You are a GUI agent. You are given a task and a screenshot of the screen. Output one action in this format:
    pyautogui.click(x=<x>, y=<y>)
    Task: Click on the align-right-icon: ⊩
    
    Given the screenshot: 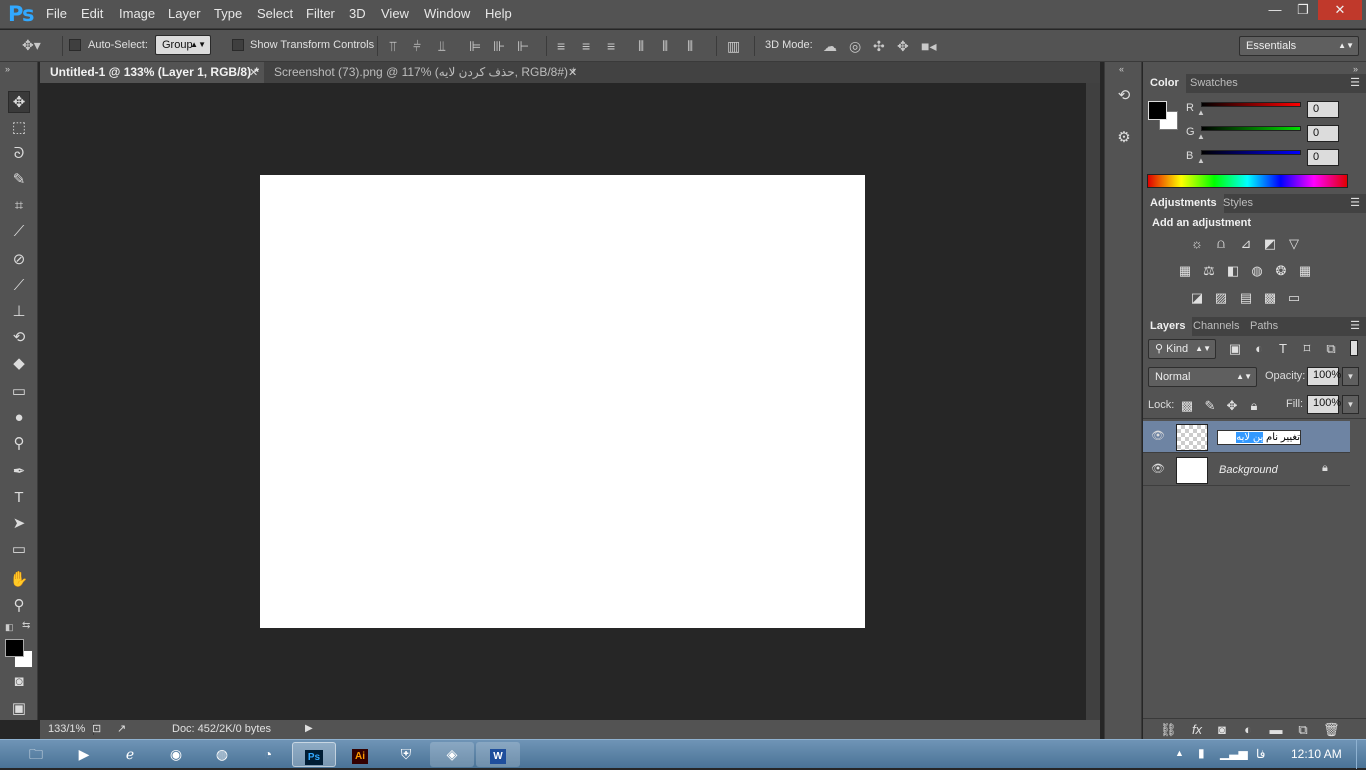 What is the action you would take?
    pyautogui.click(x=523, y=46)
    